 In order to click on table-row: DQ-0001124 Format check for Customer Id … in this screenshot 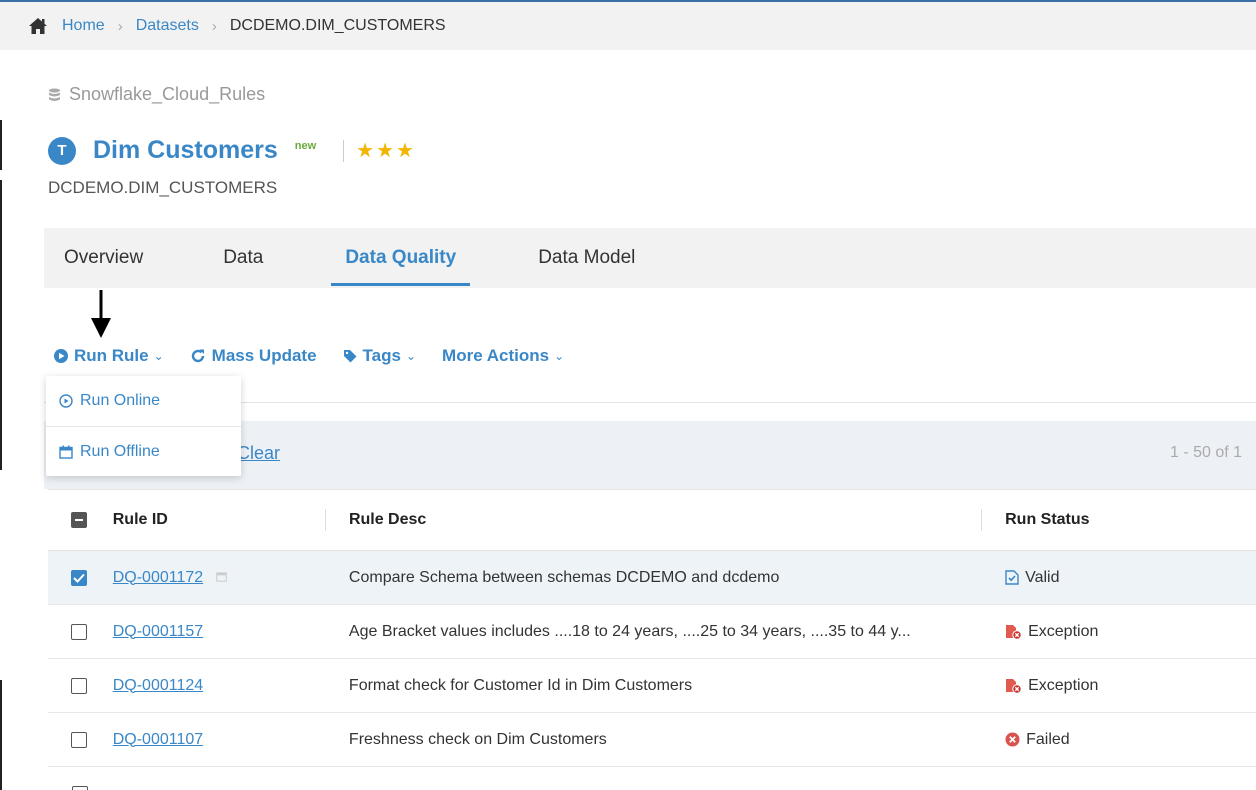, I will do `click(652, 686)`.